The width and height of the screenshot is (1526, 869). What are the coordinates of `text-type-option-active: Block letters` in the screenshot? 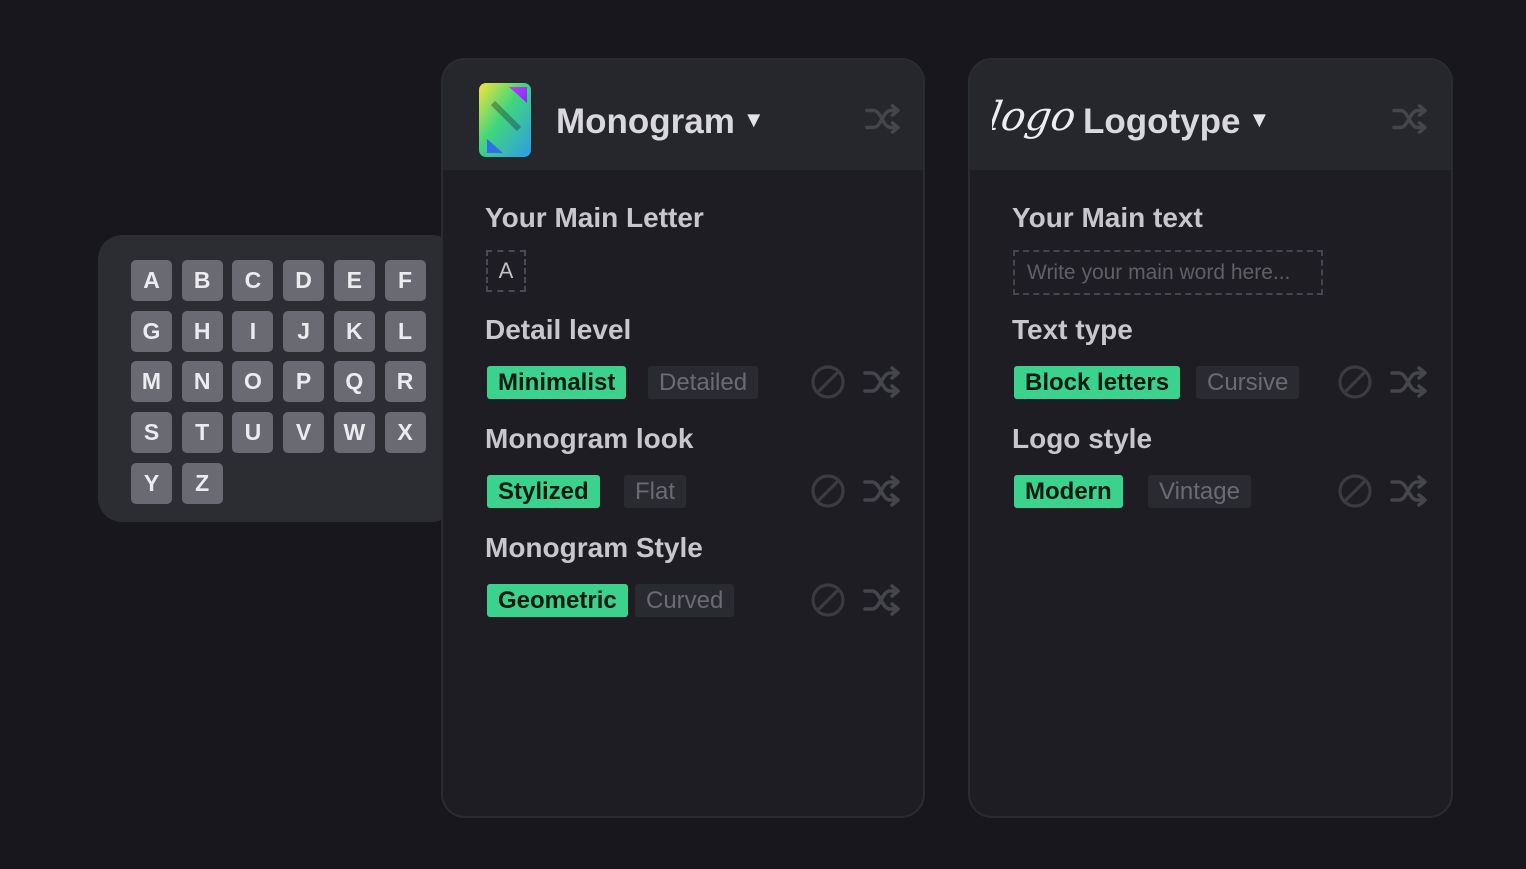 It's located at (1097, 382).